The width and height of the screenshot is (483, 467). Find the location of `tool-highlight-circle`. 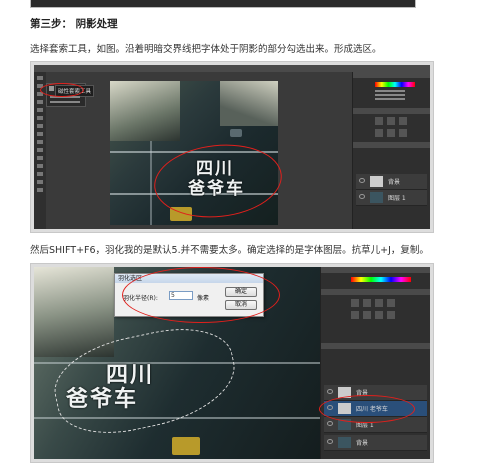

tool-highlight-circle is located at coordinates (62, 90).